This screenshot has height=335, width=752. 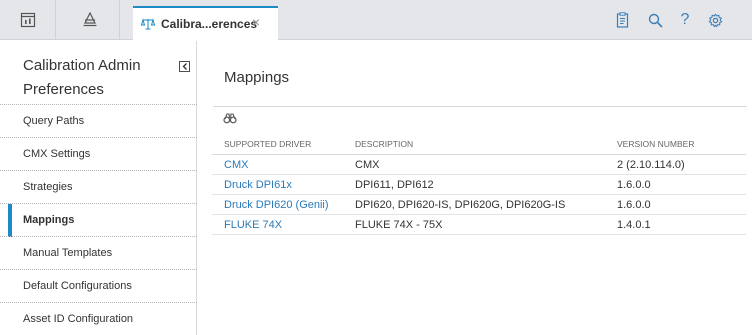 What do you see at coordinates (256, 22) in the screenshot?
I see `close-icon: ×` at bounding box center [256, 22].